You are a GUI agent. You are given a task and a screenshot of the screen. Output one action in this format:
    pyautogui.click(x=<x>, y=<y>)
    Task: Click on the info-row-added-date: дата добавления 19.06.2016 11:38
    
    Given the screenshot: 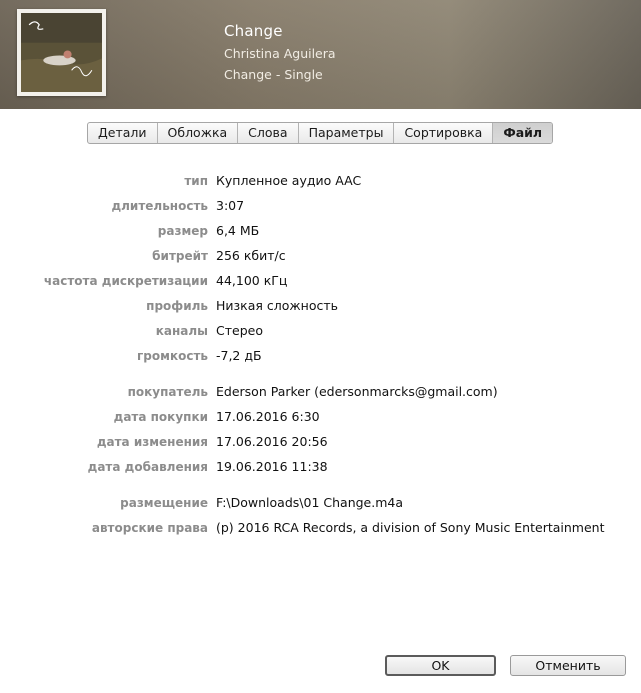 What is the action you would take?
    pyautogui.click(x=320, y=466)
    